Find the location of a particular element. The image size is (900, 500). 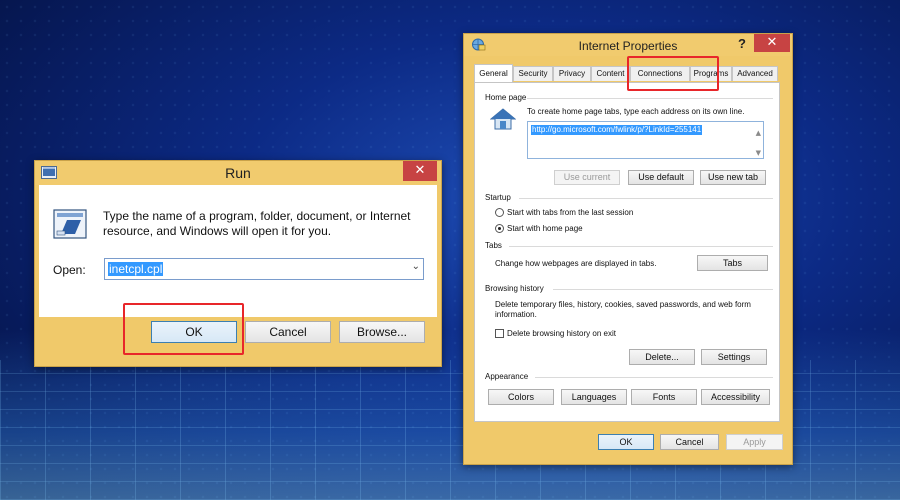

run-cancel-button: Cancel is located at coordinates (288, 332).